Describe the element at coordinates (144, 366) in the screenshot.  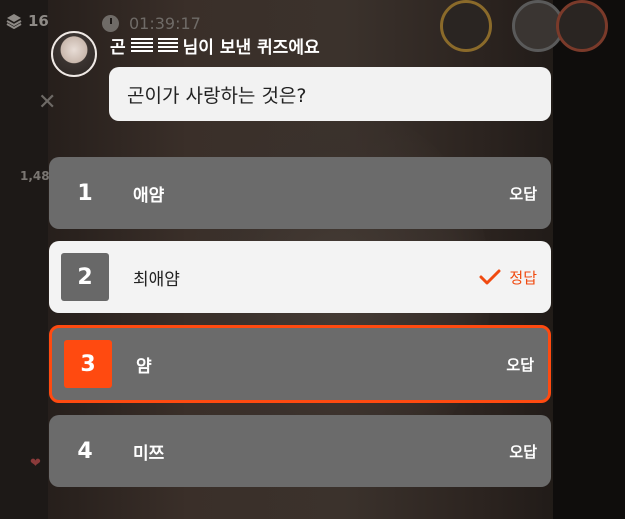
I see `option-label: 얌` at that location.